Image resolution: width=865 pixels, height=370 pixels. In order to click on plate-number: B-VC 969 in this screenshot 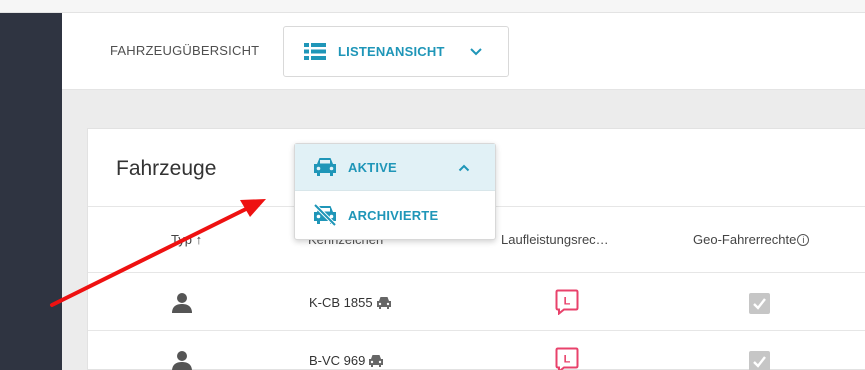, I will do `click(337, 360)`.